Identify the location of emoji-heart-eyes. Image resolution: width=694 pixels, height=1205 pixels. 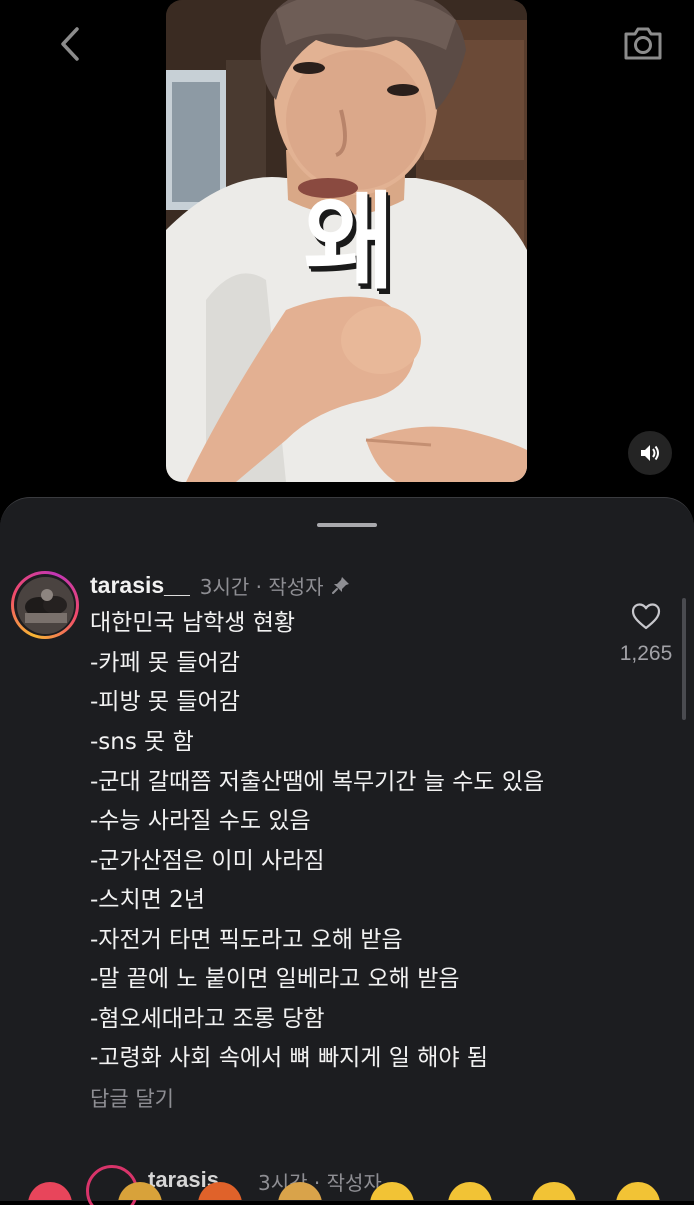
(470, 1191).